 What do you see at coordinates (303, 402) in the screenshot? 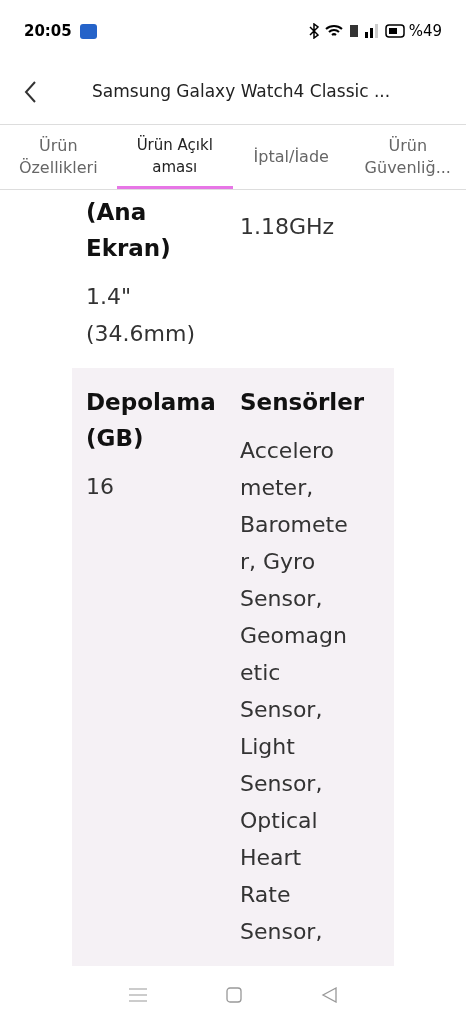
I see `spec-heading: Sensörler` at bounding box center [303, 402].